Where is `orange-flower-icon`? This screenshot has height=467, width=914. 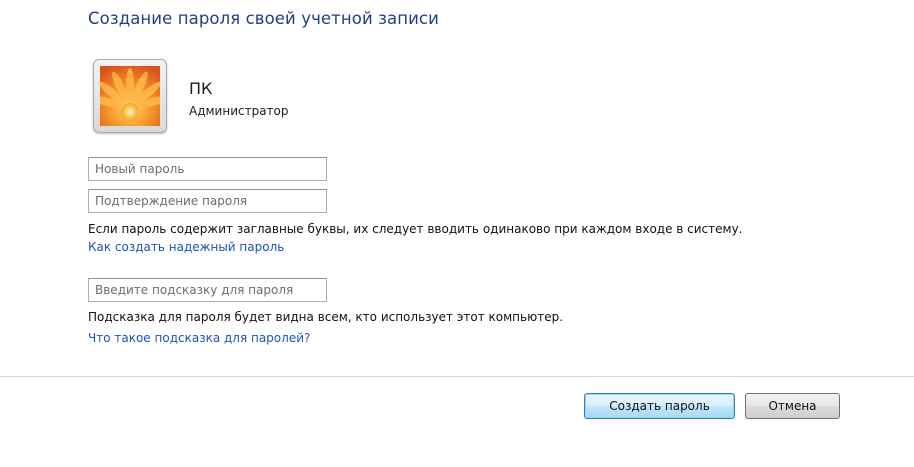
orange-flower-icon is located at coordinates (130, 96).